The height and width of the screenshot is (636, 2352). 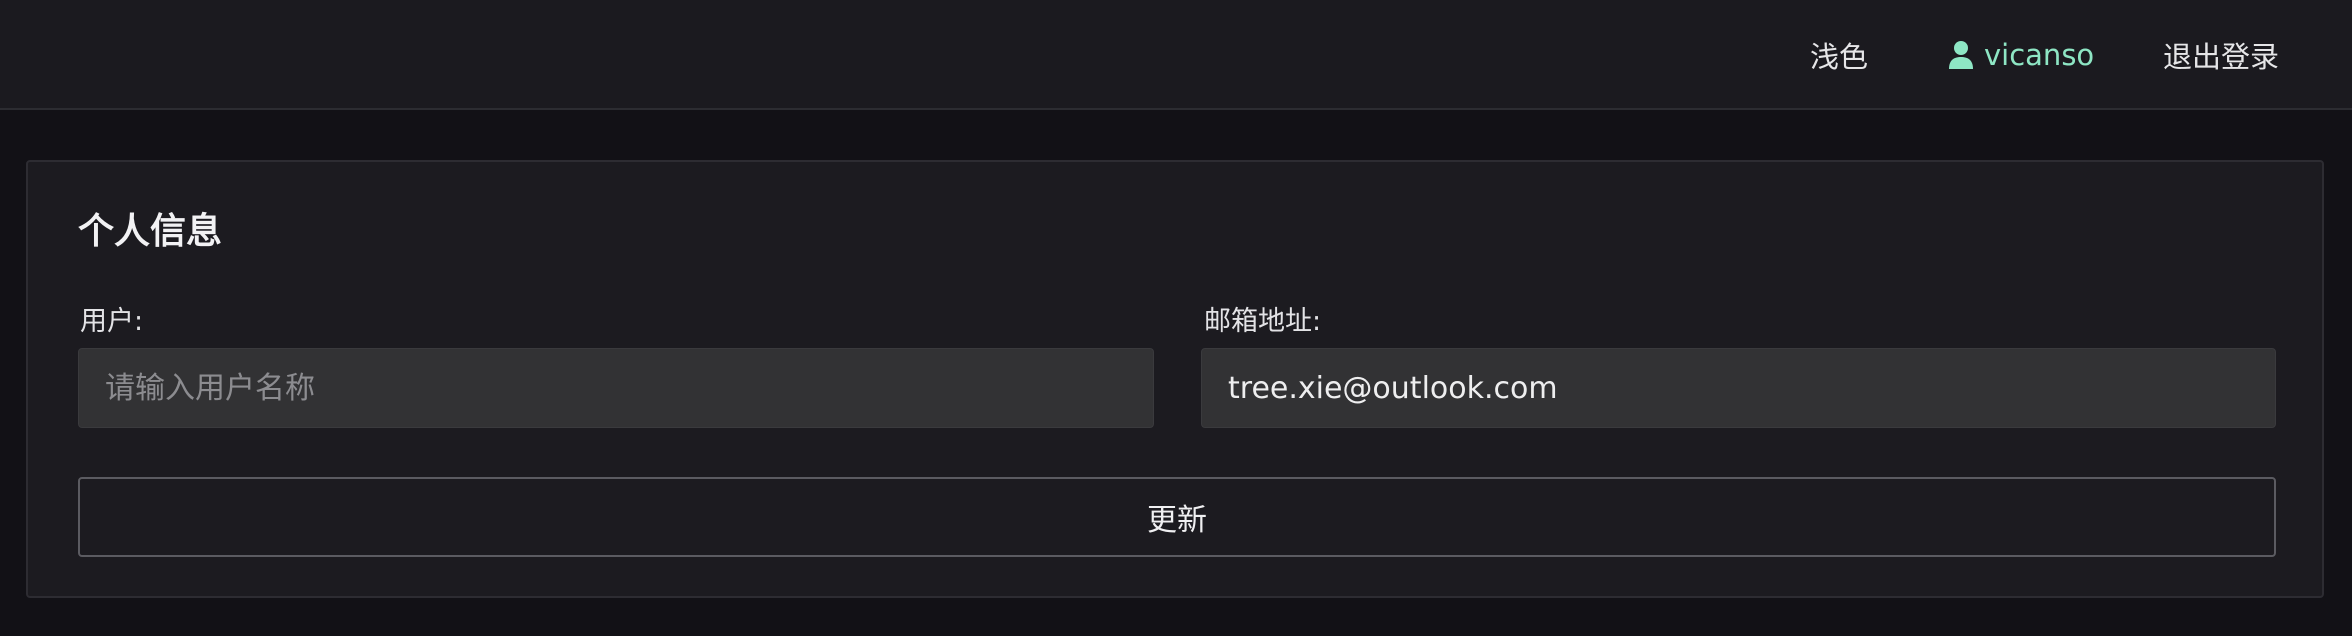 What do you see at coordinates (616, 388) in the screenshot?
I see `username-input` at bounding box center [616, 388].